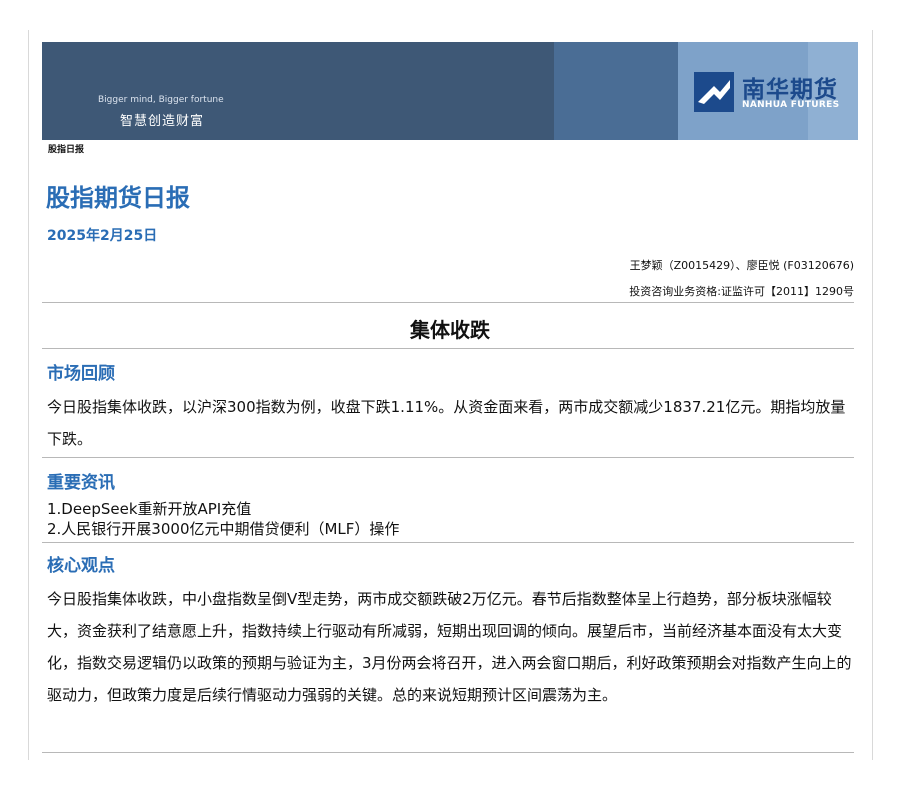  Describe the element at coordinates (791, 105) in the screenshot. I see `logo-english-text: NANHUA FUTURES` at that location.